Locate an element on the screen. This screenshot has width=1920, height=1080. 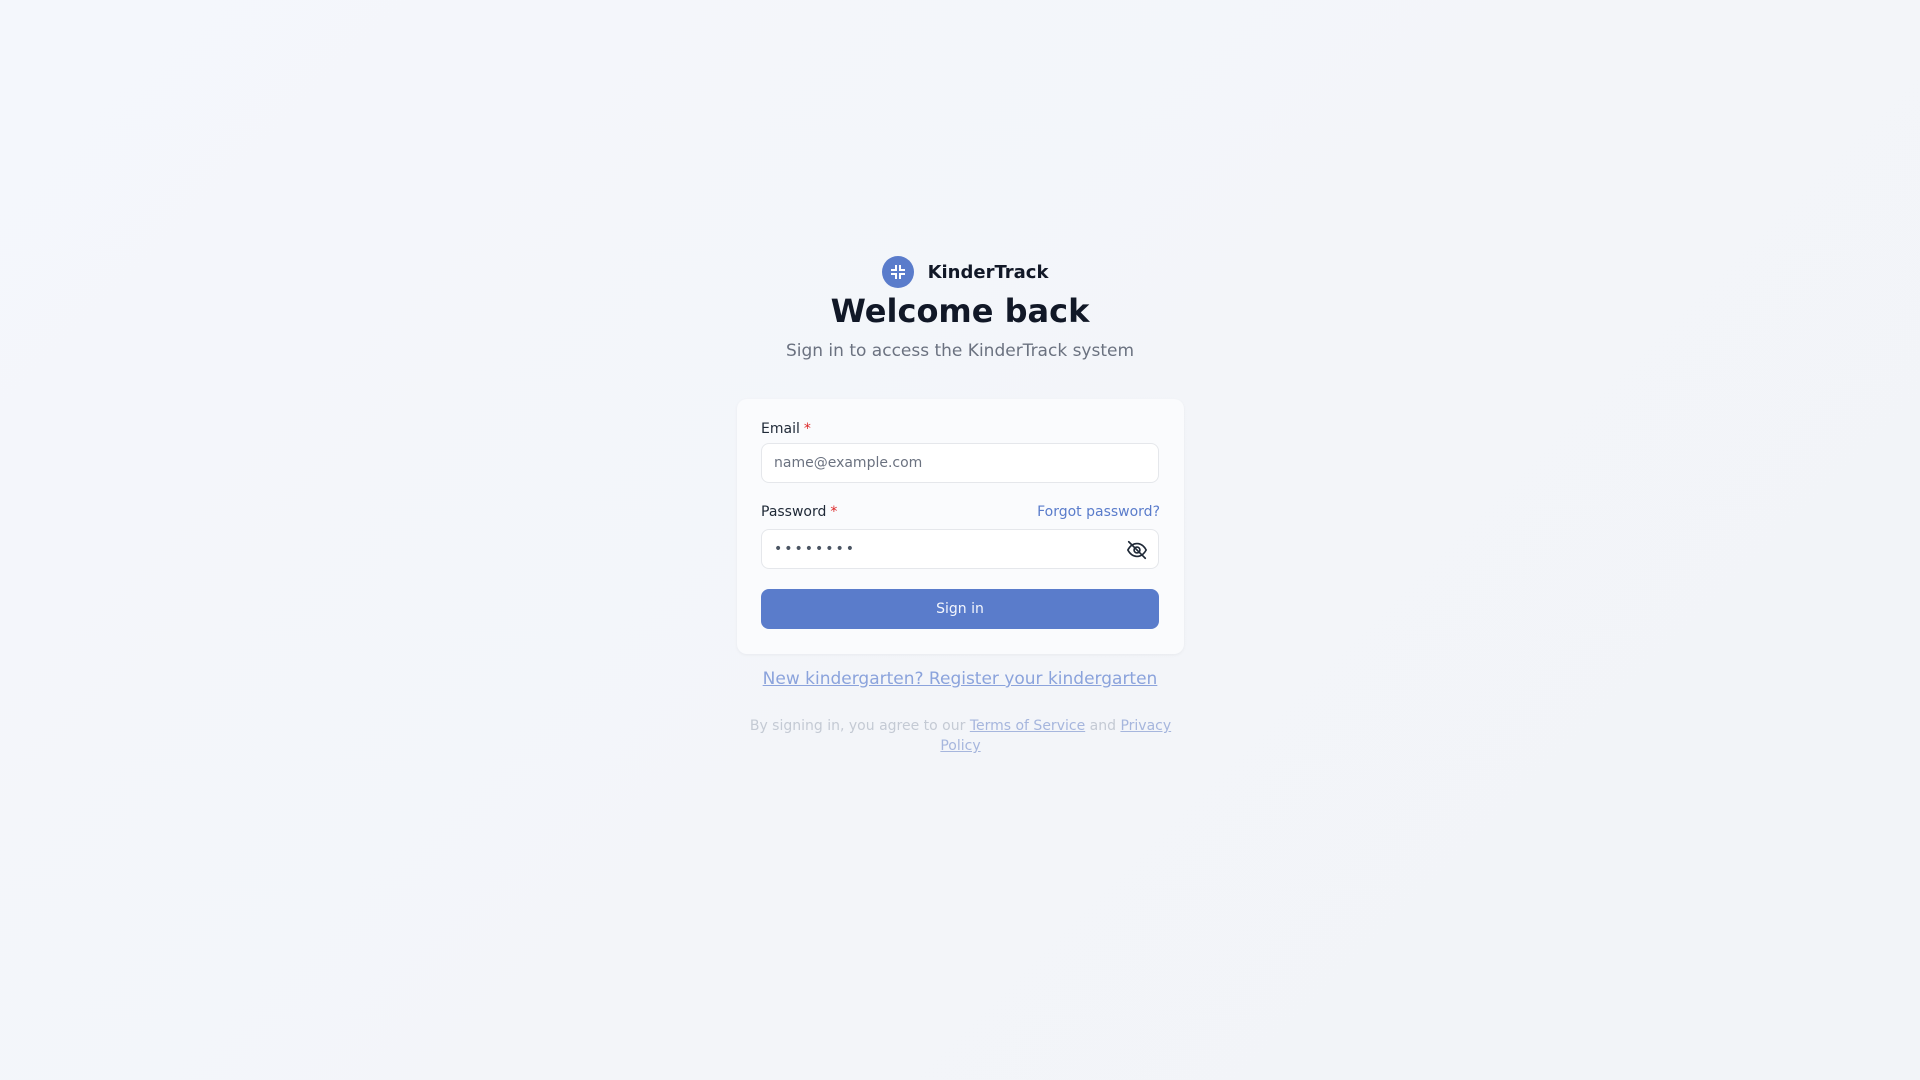
terms-and: and is located at coordinates (1103, 726).